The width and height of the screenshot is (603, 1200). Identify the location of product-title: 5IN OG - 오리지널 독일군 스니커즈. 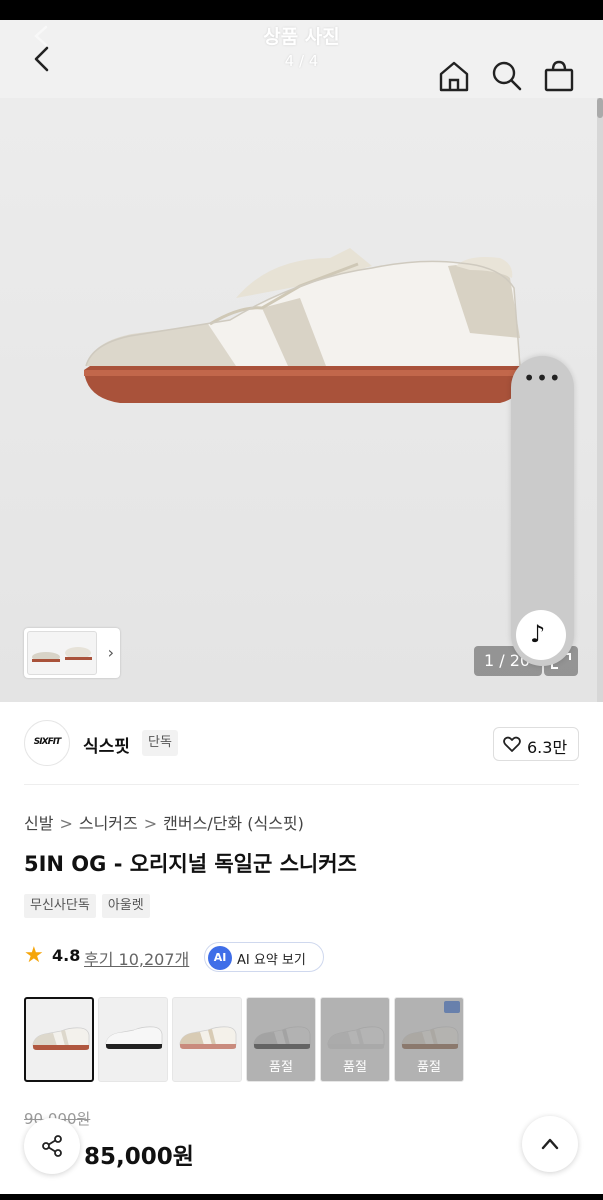
(190, 864).